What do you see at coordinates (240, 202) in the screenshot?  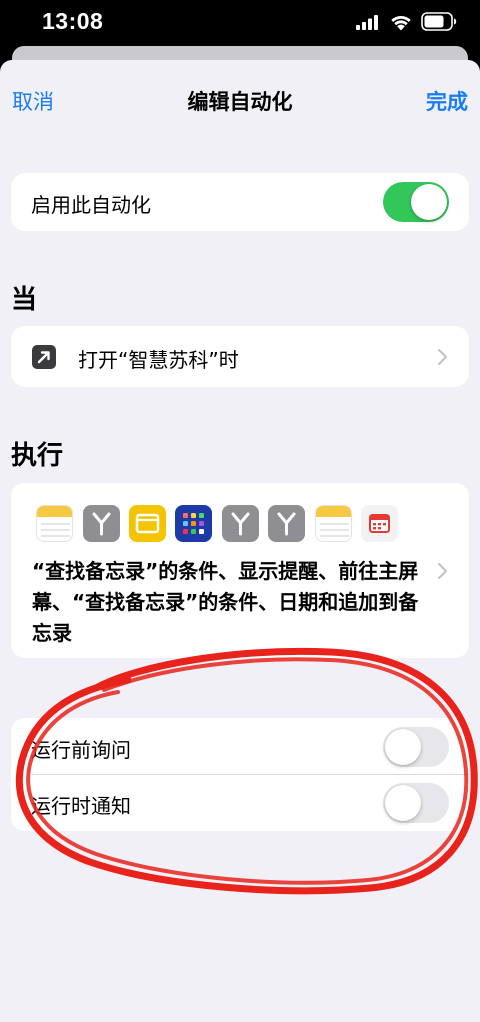 I see `enable-automation-row: 启用此自动化` at bounding box center [240, 202].